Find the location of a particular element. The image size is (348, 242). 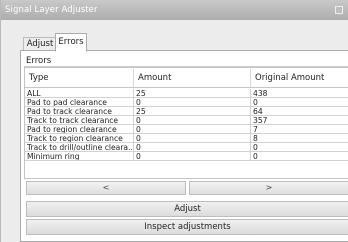

table-row: Pad to pad clearance 0 0 is located at coordinates (186, 102).